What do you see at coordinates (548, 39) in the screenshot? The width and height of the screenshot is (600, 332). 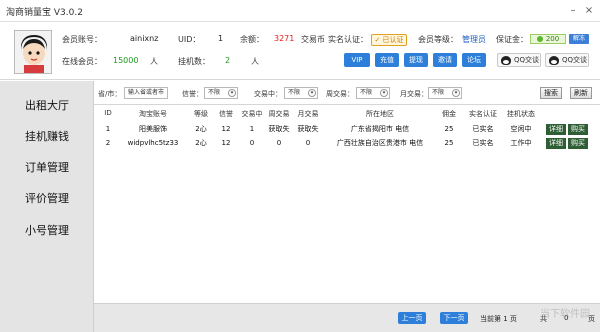 I see `deposit-value: 200` at bounding box center [548, 39].